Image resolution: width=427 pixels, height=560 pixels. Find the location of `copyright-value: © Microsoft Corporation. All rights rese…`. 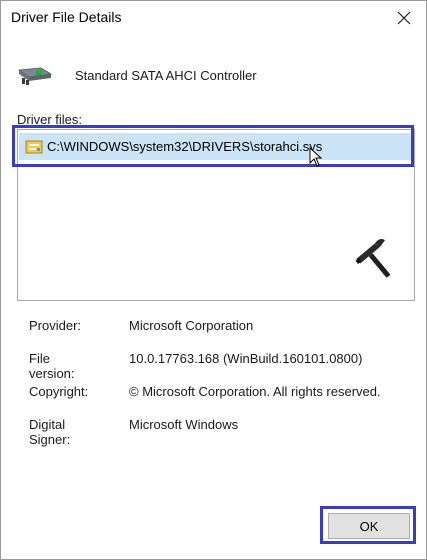

copyright-value: © Microsoft Corporation. All rights rese… is located at coordinates (255, 391).